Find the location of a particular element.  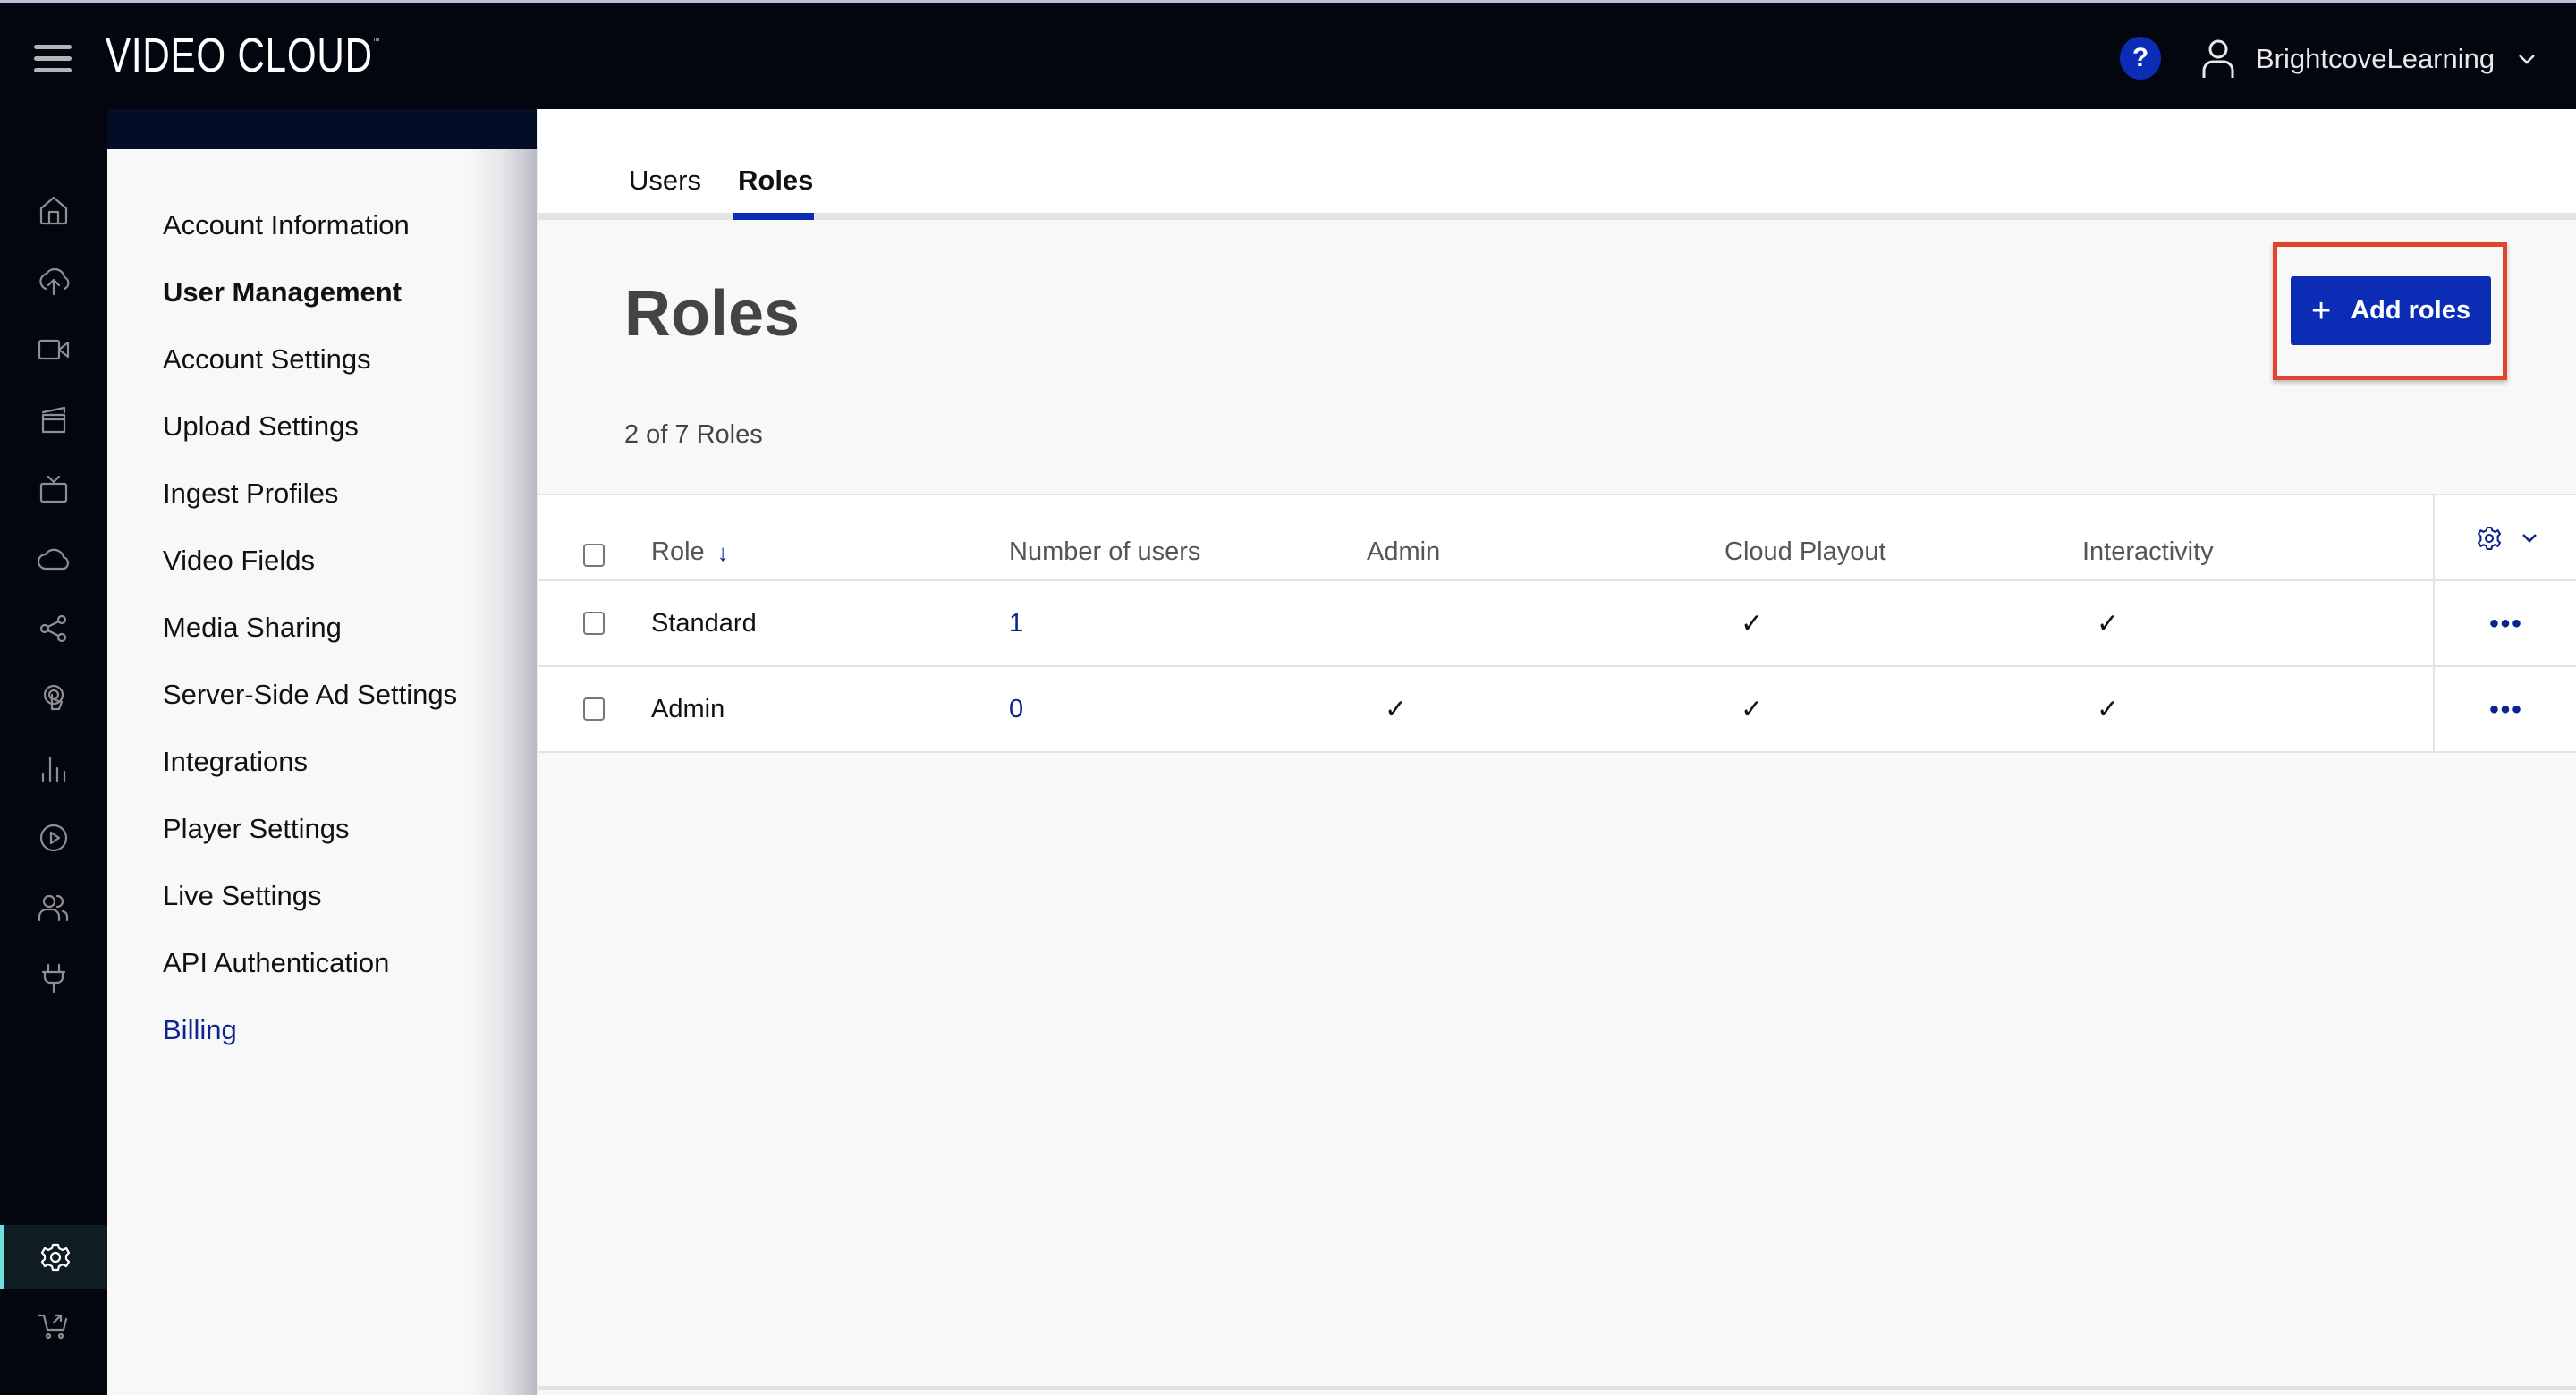

add-roles-label: Add roles is located at coordinates (2410, 310).